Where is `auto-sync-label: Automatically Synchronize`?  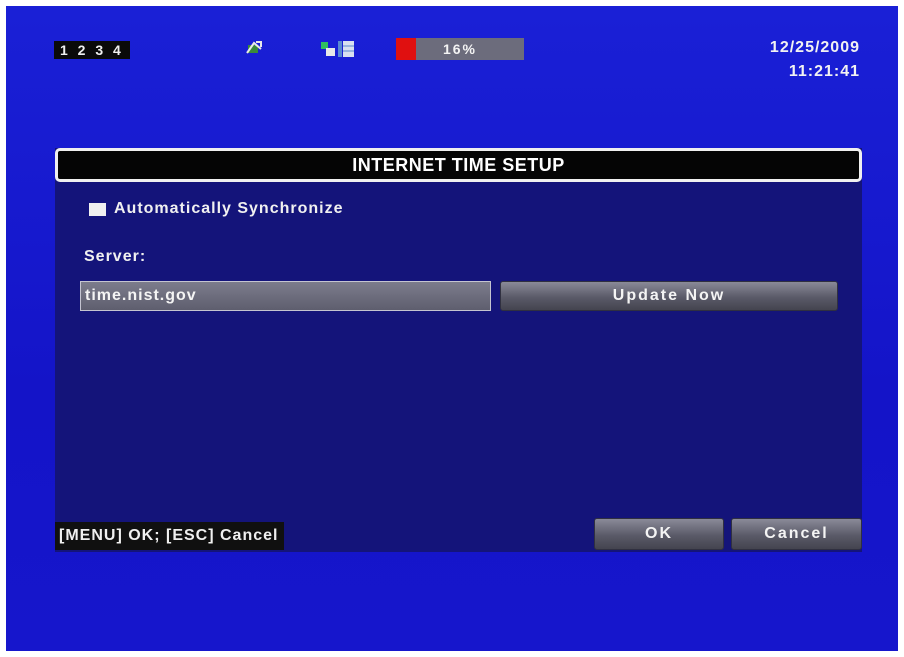 auto-sync-label: Automatically Synchronize is located at coordinates (229, 208).